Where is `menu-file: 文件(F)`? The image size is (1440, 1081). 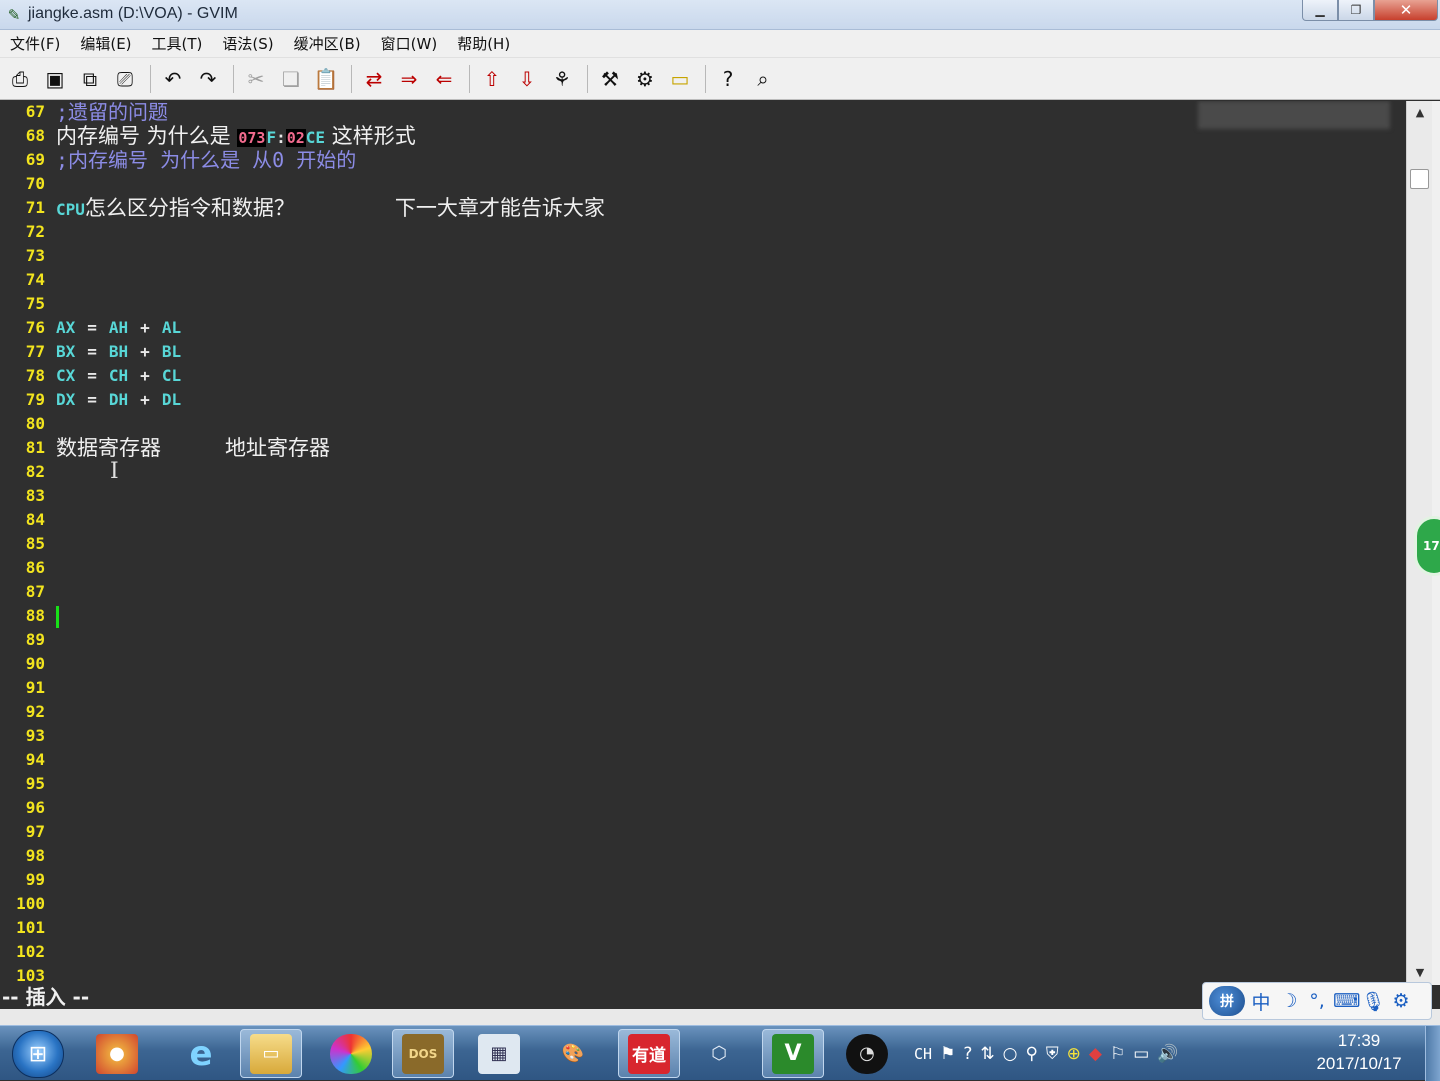
menu-file: 文件(F) is located at coordinates (35, 43).